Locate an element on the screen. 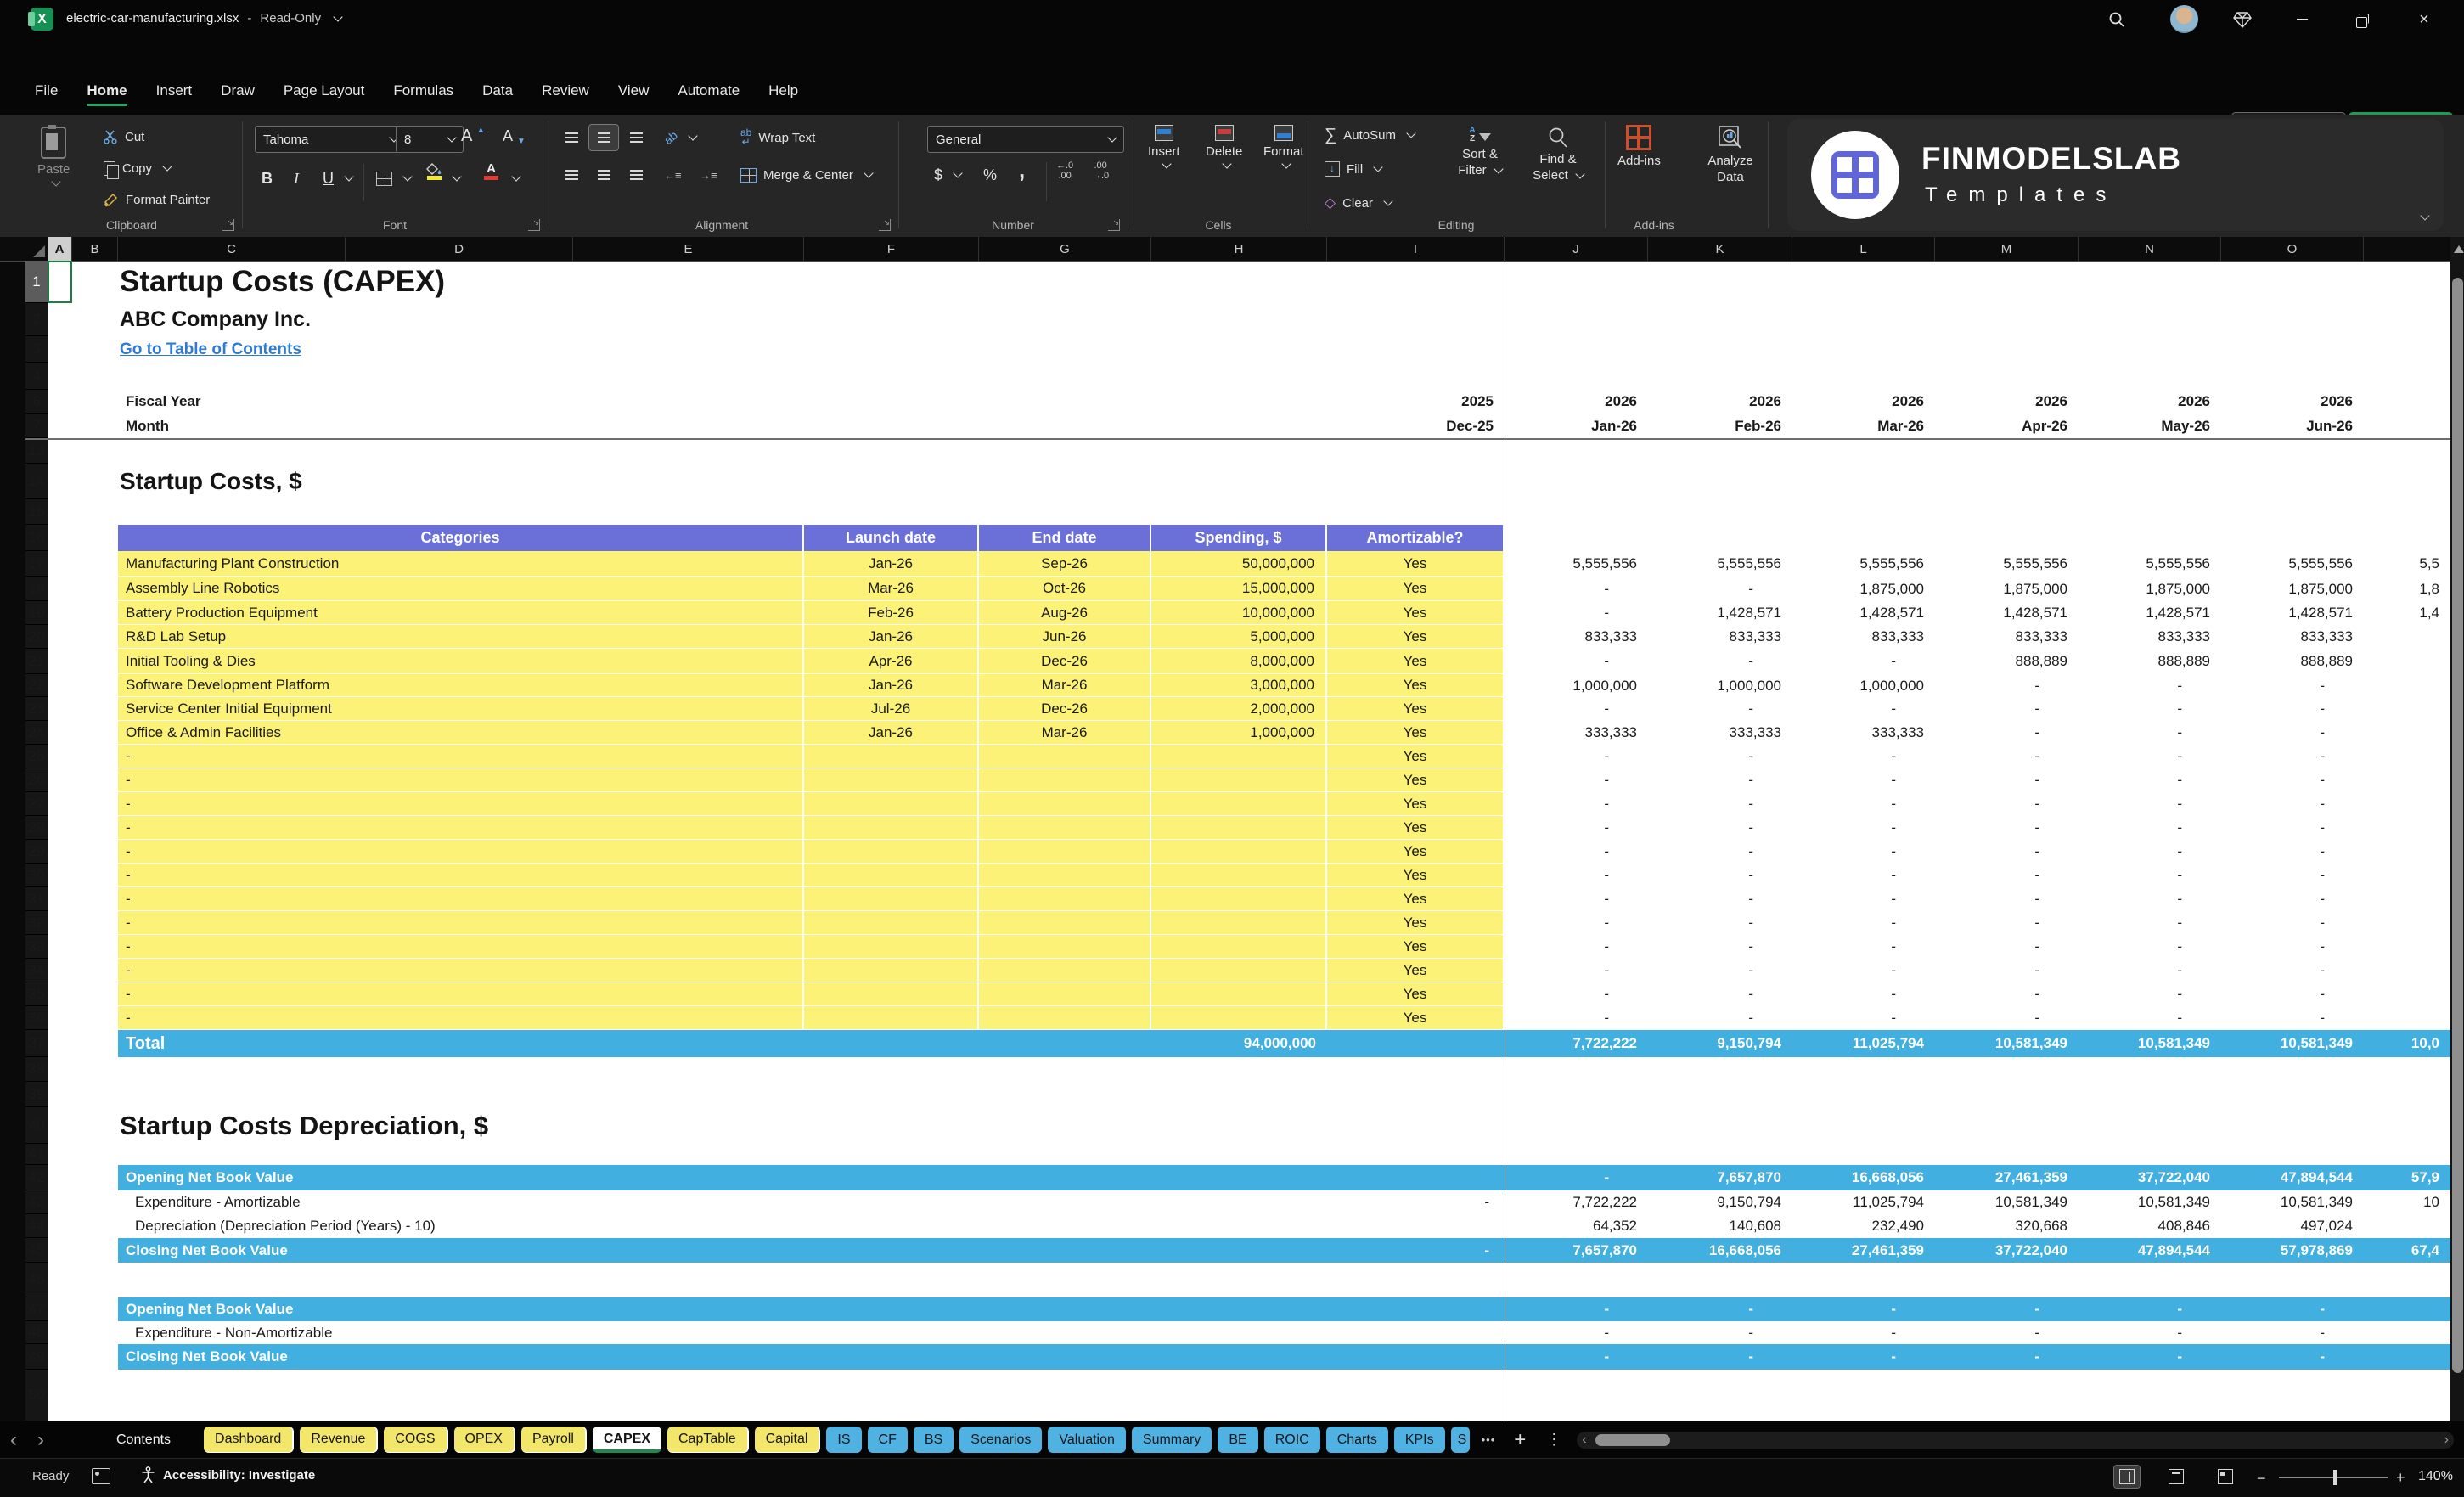 The image size is (2464, 1497). spending-cell: 3,000,000 is located at coordinates (1239, 685).